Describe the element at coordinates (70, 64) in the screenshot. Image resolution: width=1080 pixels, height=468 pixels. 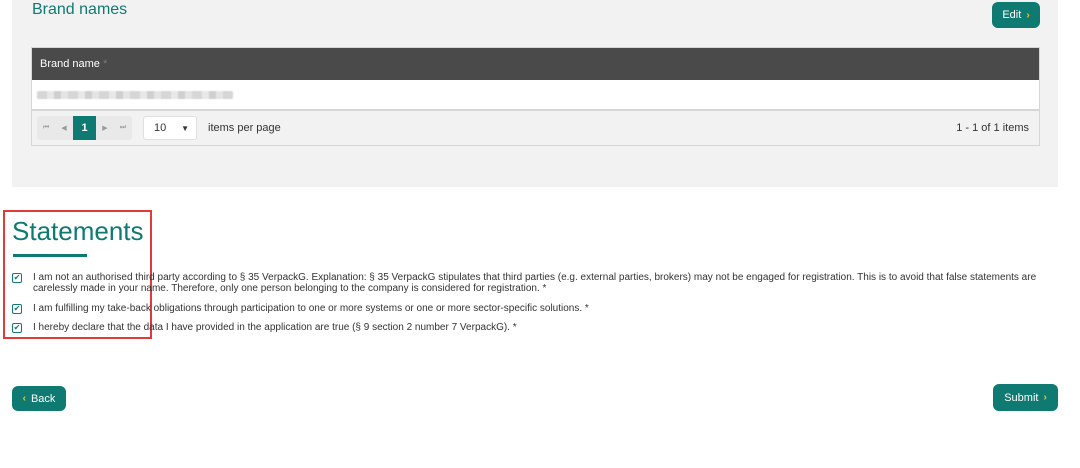
I see `column-header-brand-name: Brand name` at that location.